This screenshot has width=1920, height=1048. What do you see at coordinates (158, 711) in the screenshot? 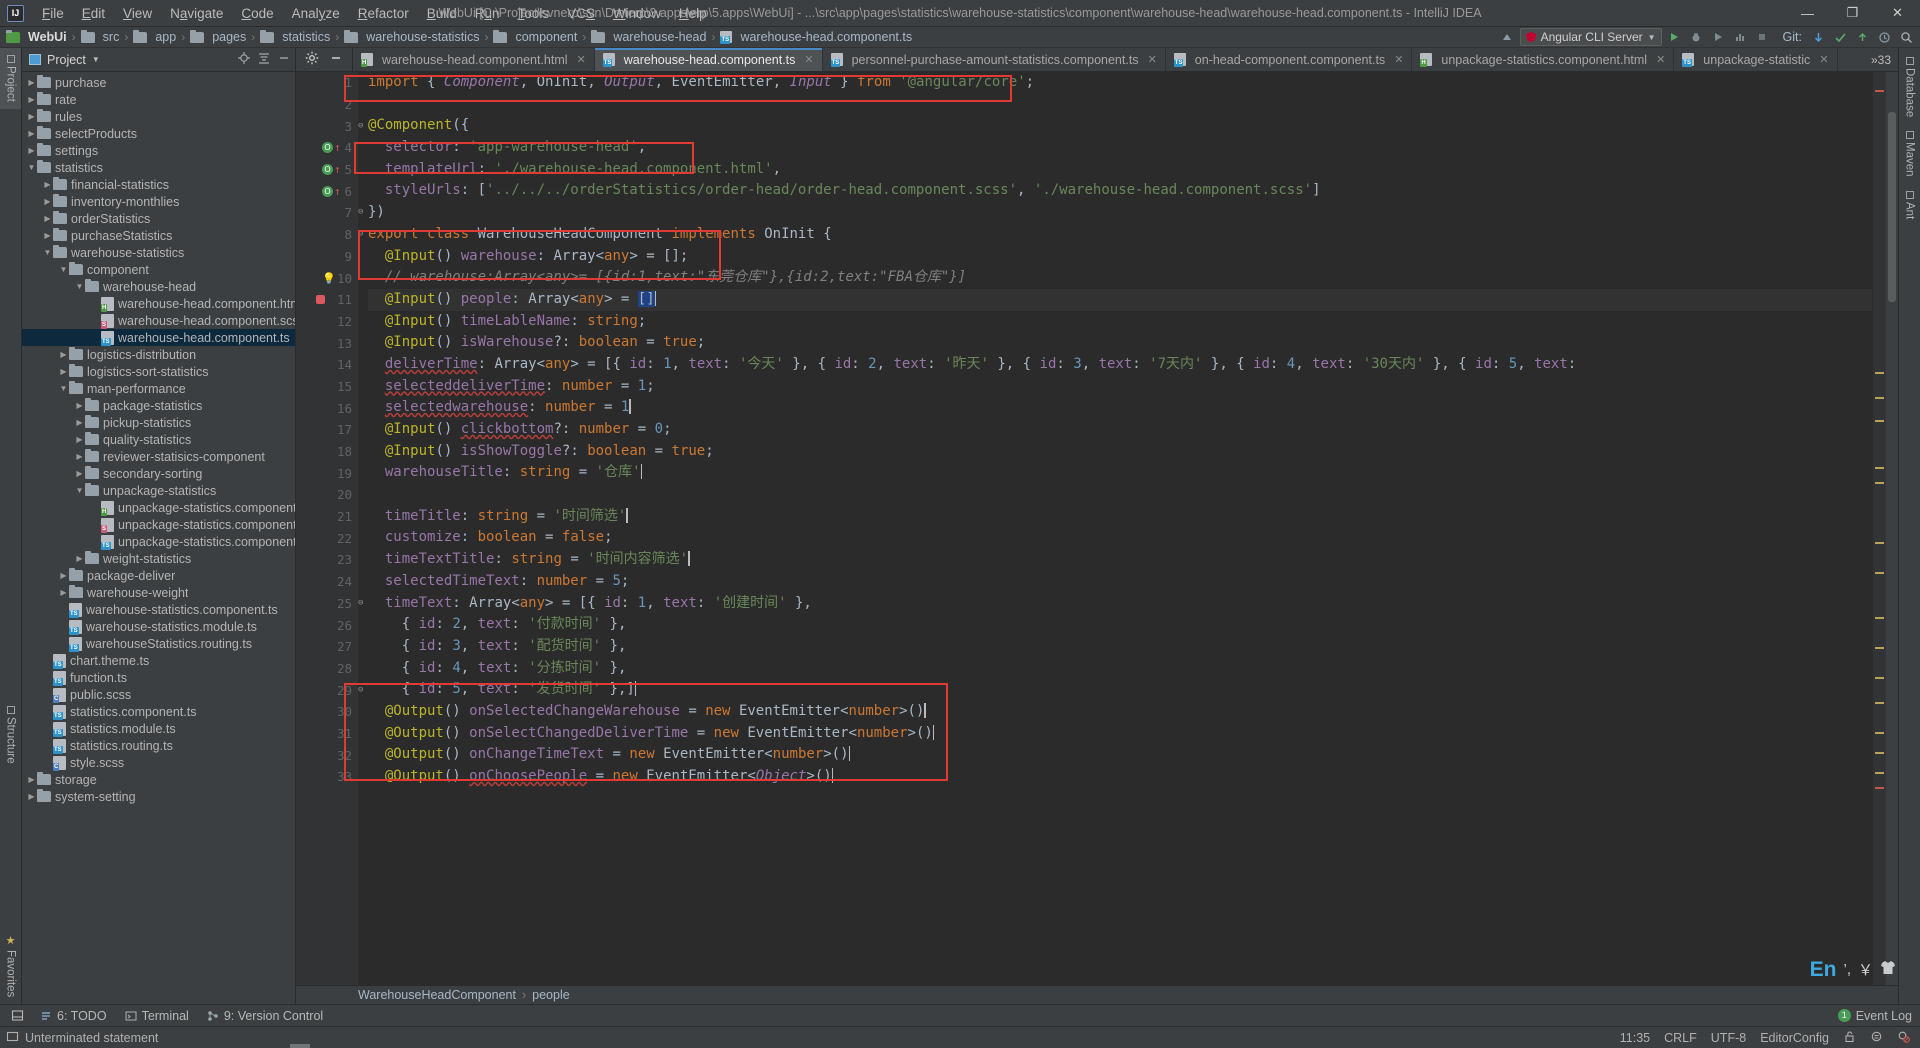
I see `tree-file-node: statistics.component.ts` at bounding box center [158, 711].